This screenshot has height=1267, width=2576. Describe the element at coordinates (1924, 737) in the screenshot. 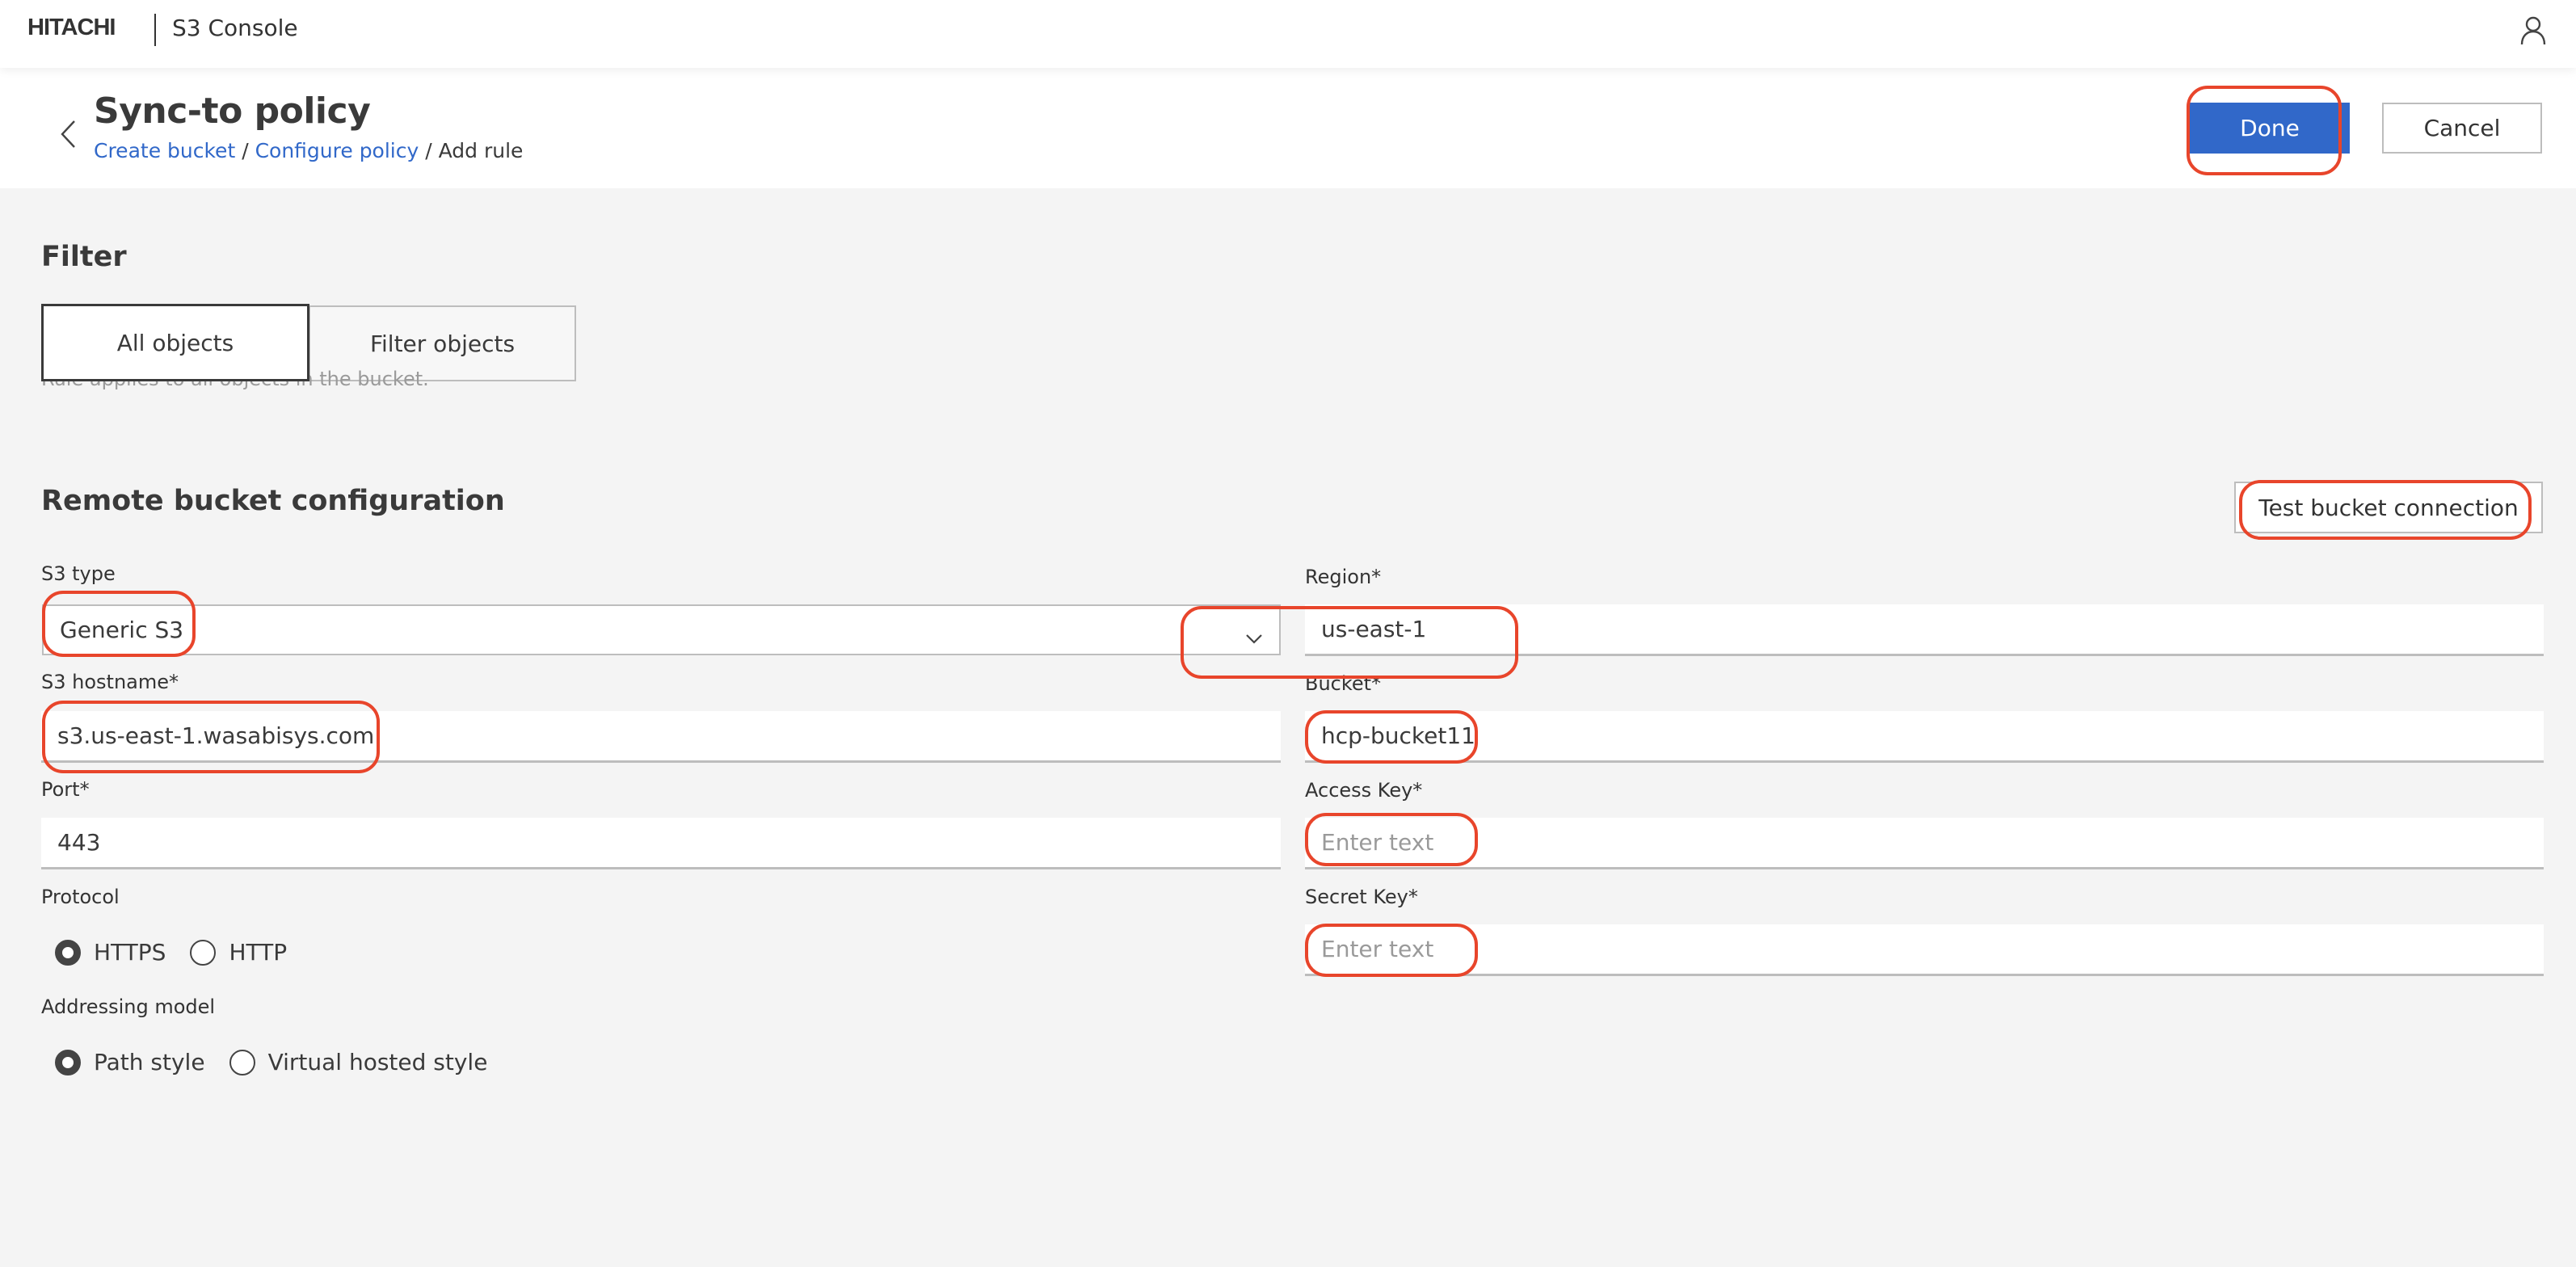

I see `bucket-input` at that location.